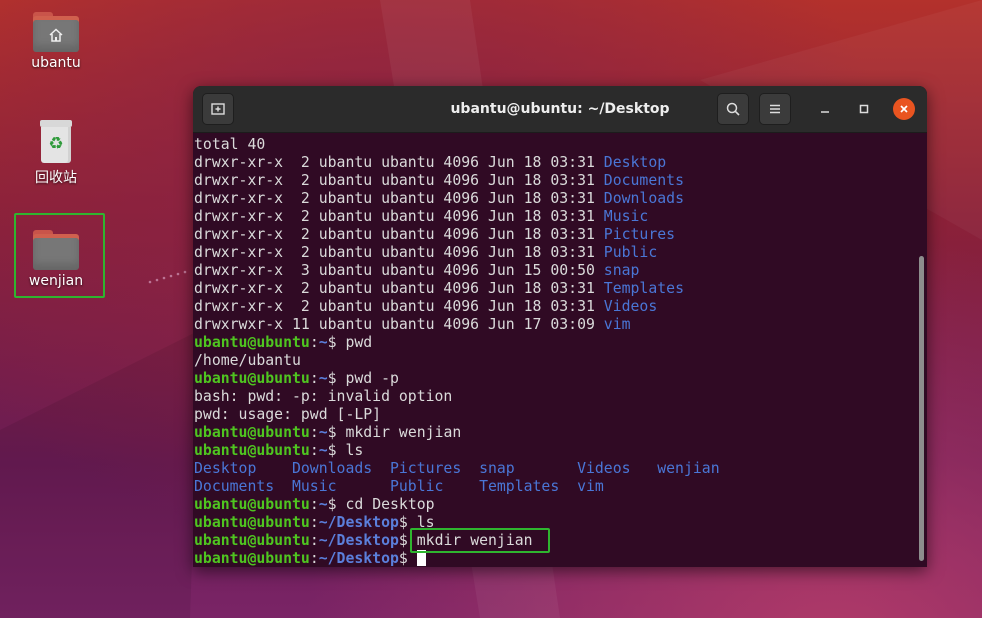 Image resolution: width=982 pixels, height=618 pixels. I want to click on directory-name: Documents, so click(643, 180).